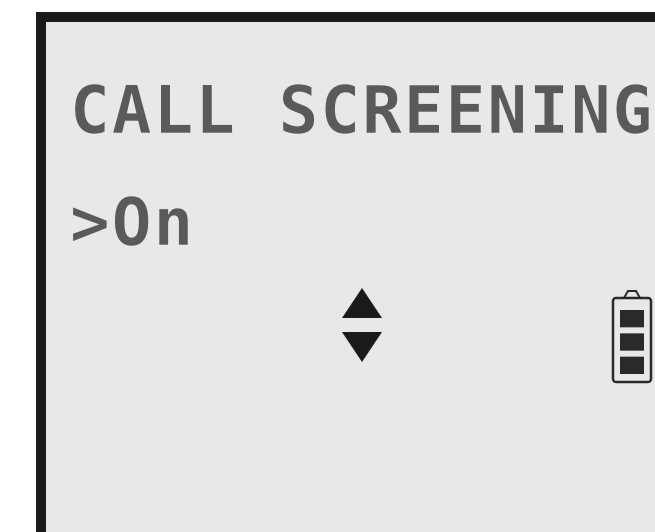 The width and height of the screenshot is (655, 532). Describe the element at coordinates (362, 303) in the screenshot. I see `arrow-up-icon` at that location.